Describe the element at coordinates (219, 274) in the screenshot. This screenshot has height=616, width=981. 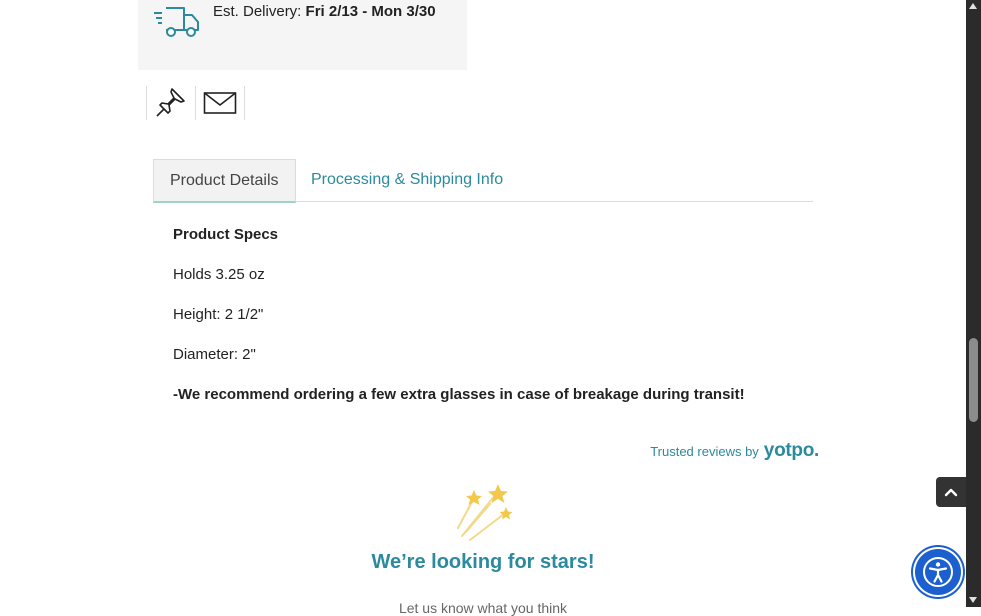
I see `spec-capacity: Holds 3.25 oz` at that location.